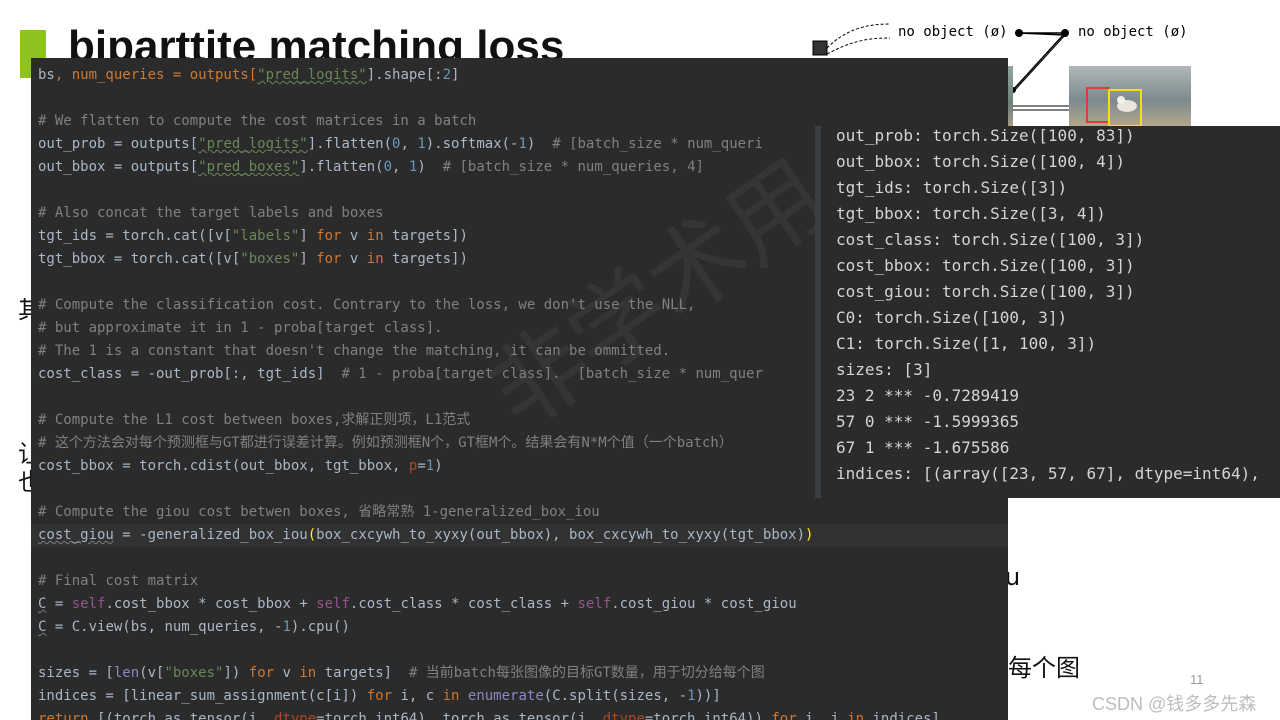  Describe the element at coordinates (1197, 679) in the screenshot. I see `page-number: 11` at that location.